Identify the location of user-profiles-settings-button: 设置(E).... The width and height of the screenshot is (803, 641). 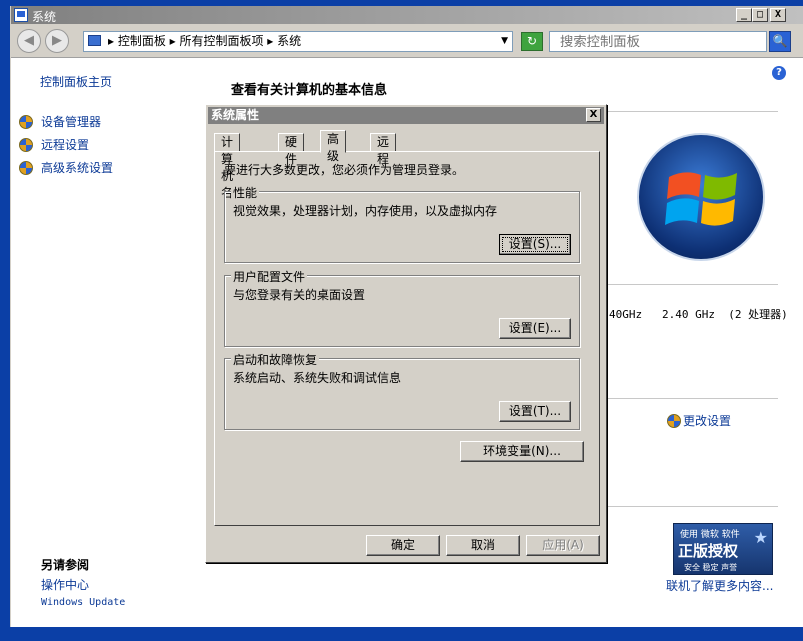
(535, 328).